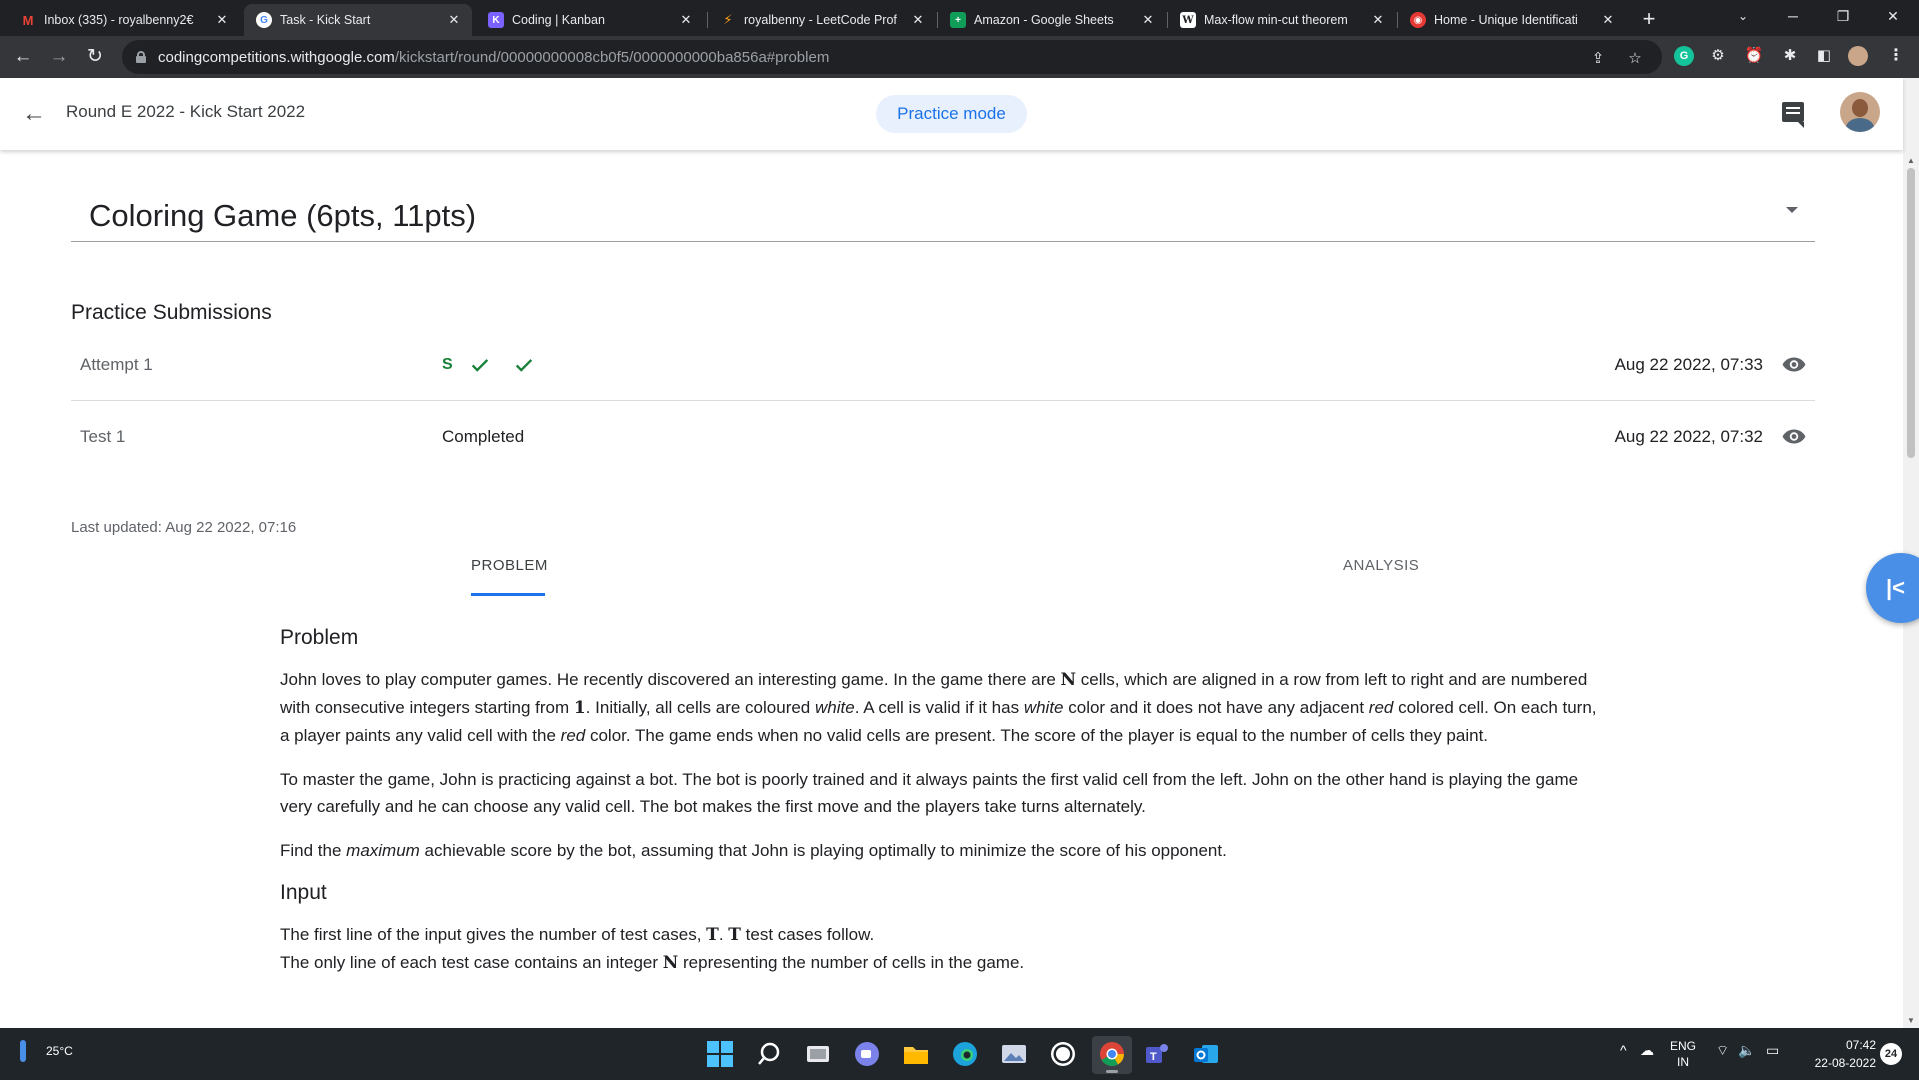 This screenshot has width=1919, height=1080. I want to click on problem-title: Coloring Game (6pts, 11pts), so click(282, 216).